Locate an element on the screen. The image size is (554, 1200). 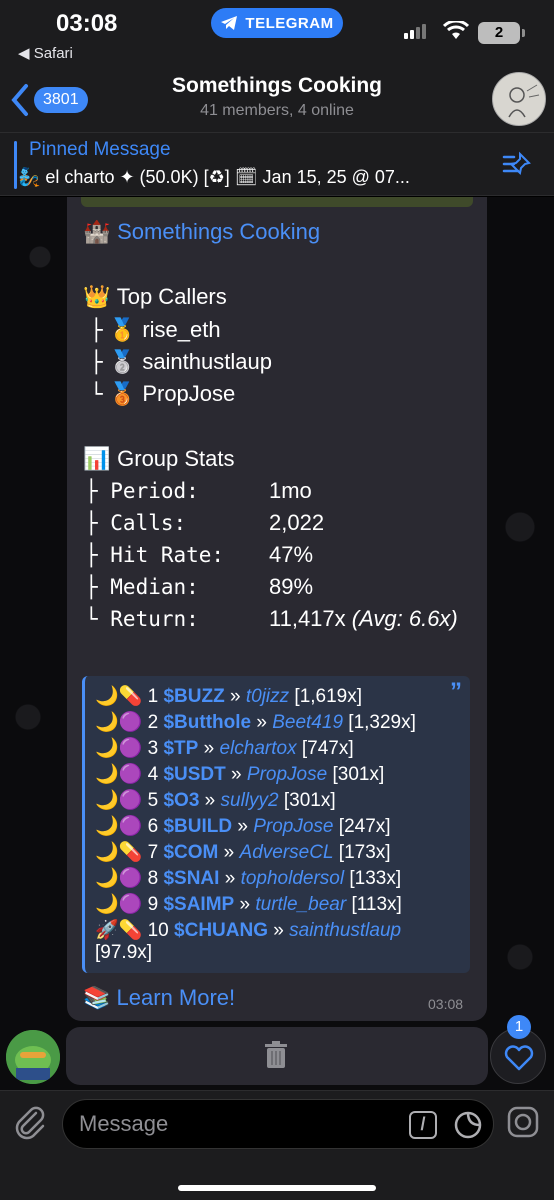
caller-username-link: sainthustlaup is located at coordinates (345, 930).